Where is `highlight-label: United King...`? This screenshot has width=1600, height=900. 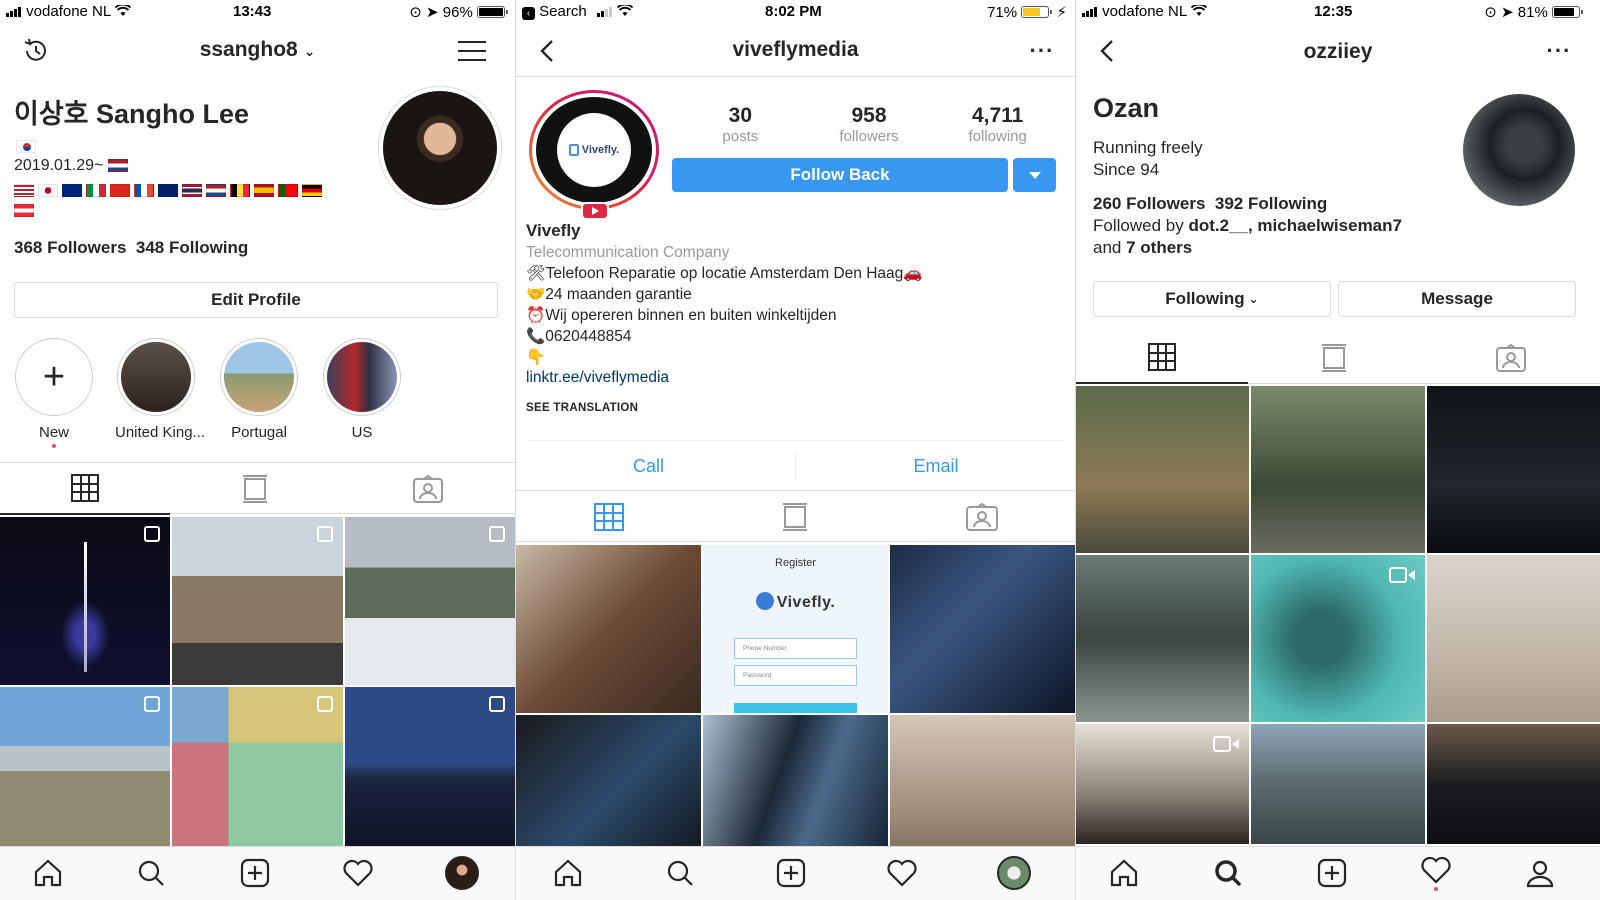 highlight-label: United King... is located at coordinates (160, 432).